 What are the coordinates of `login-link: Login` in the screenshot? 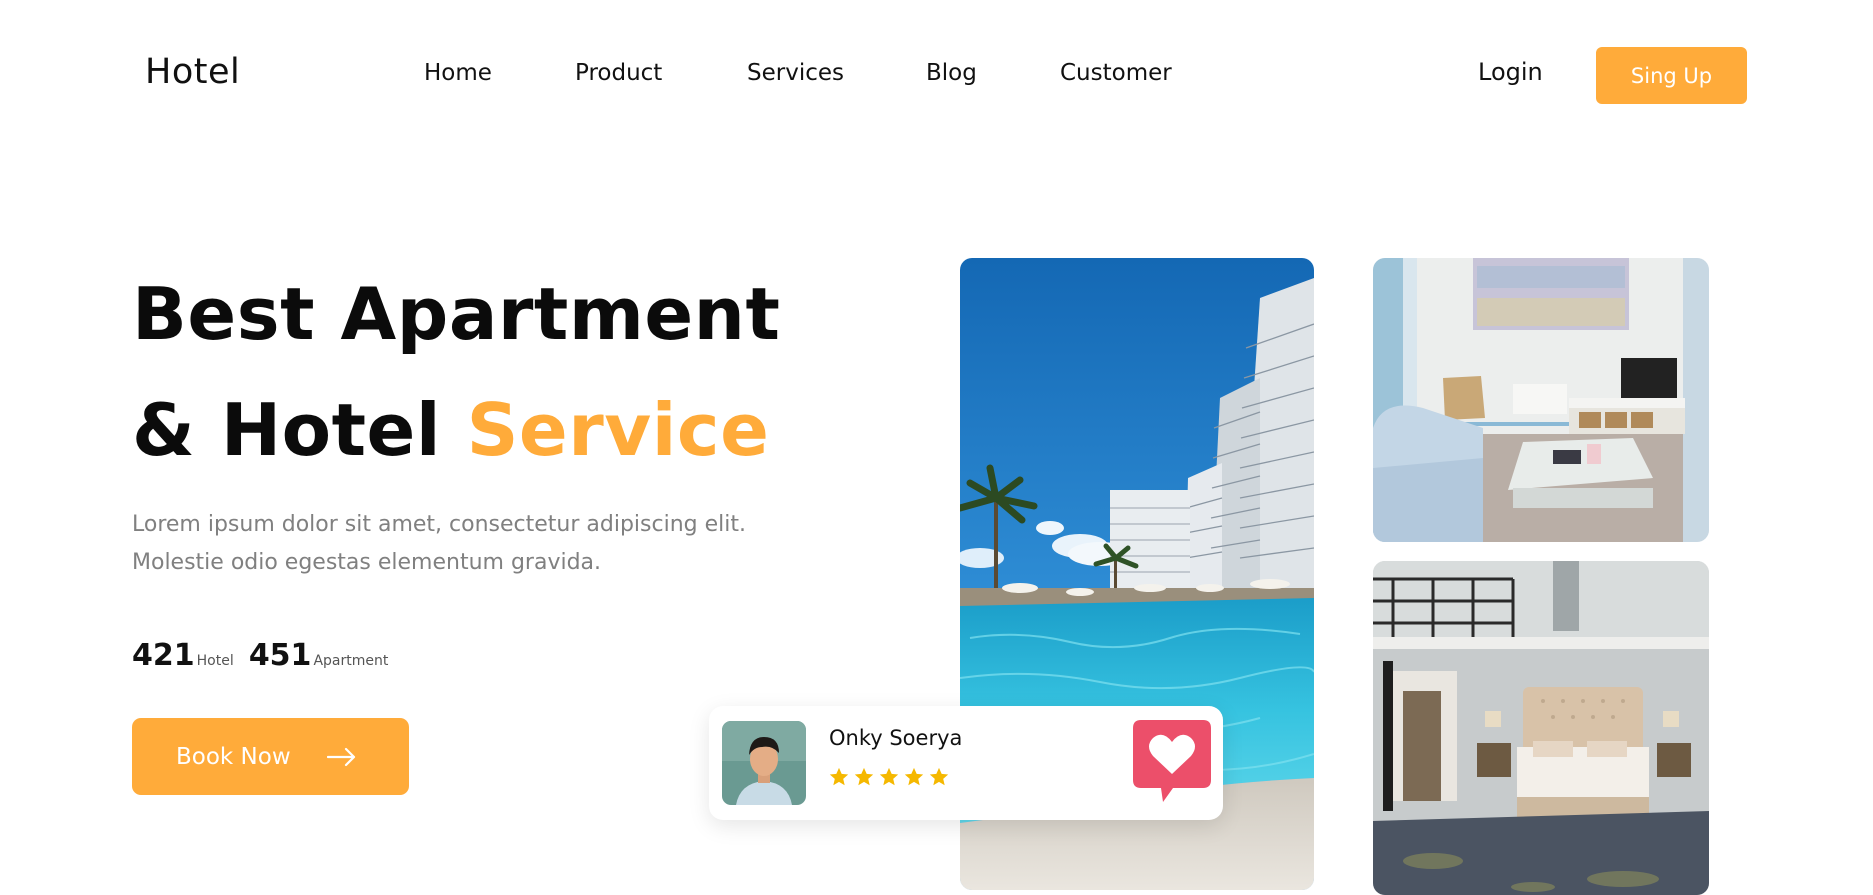 It's located at (1510, 72).